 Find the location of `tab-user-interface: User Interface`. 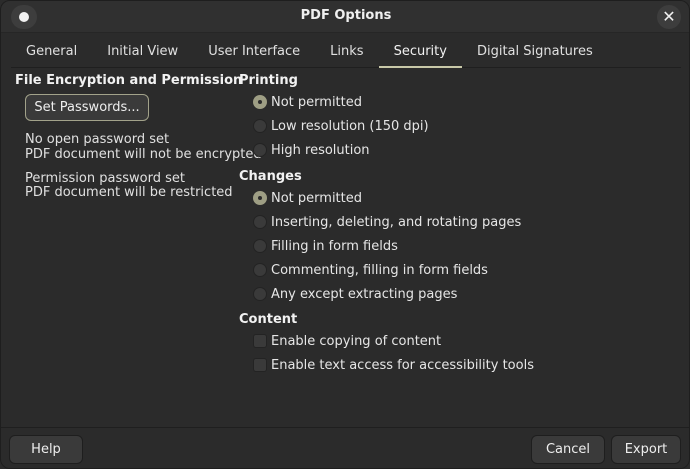

tab-user-interface: User Interface is located at coordinates (254, 52).